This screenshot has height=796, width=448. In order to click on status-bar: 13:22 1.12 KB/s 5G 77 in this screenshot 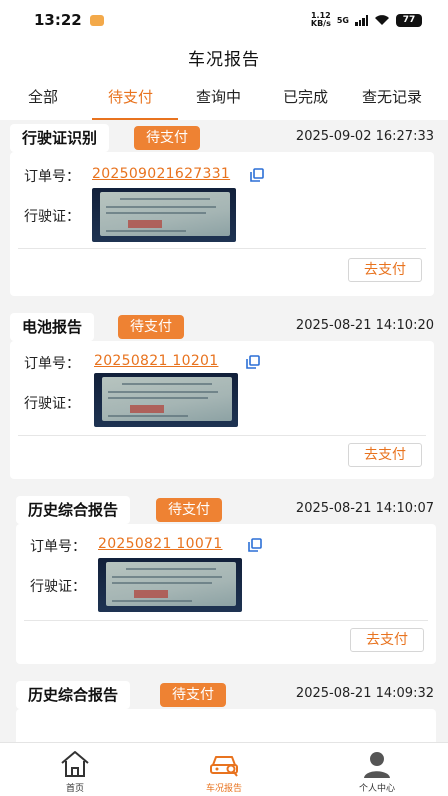, I will do `click(224, 20)`.